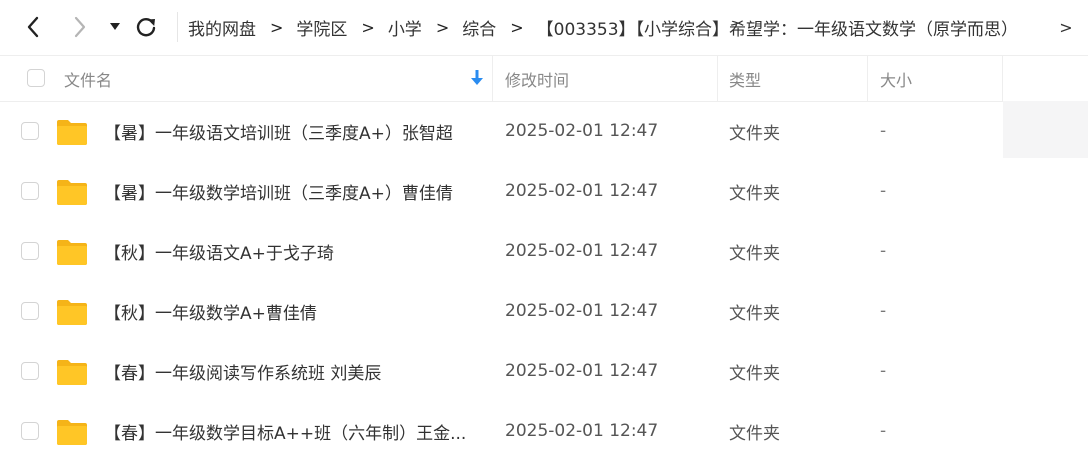 This screenshot has height=468, width=1088. What do you see at coordinates (537, 78) in the screenshot?
I see `column-header-modified: 修改时间` at bounding box center [537, 78].